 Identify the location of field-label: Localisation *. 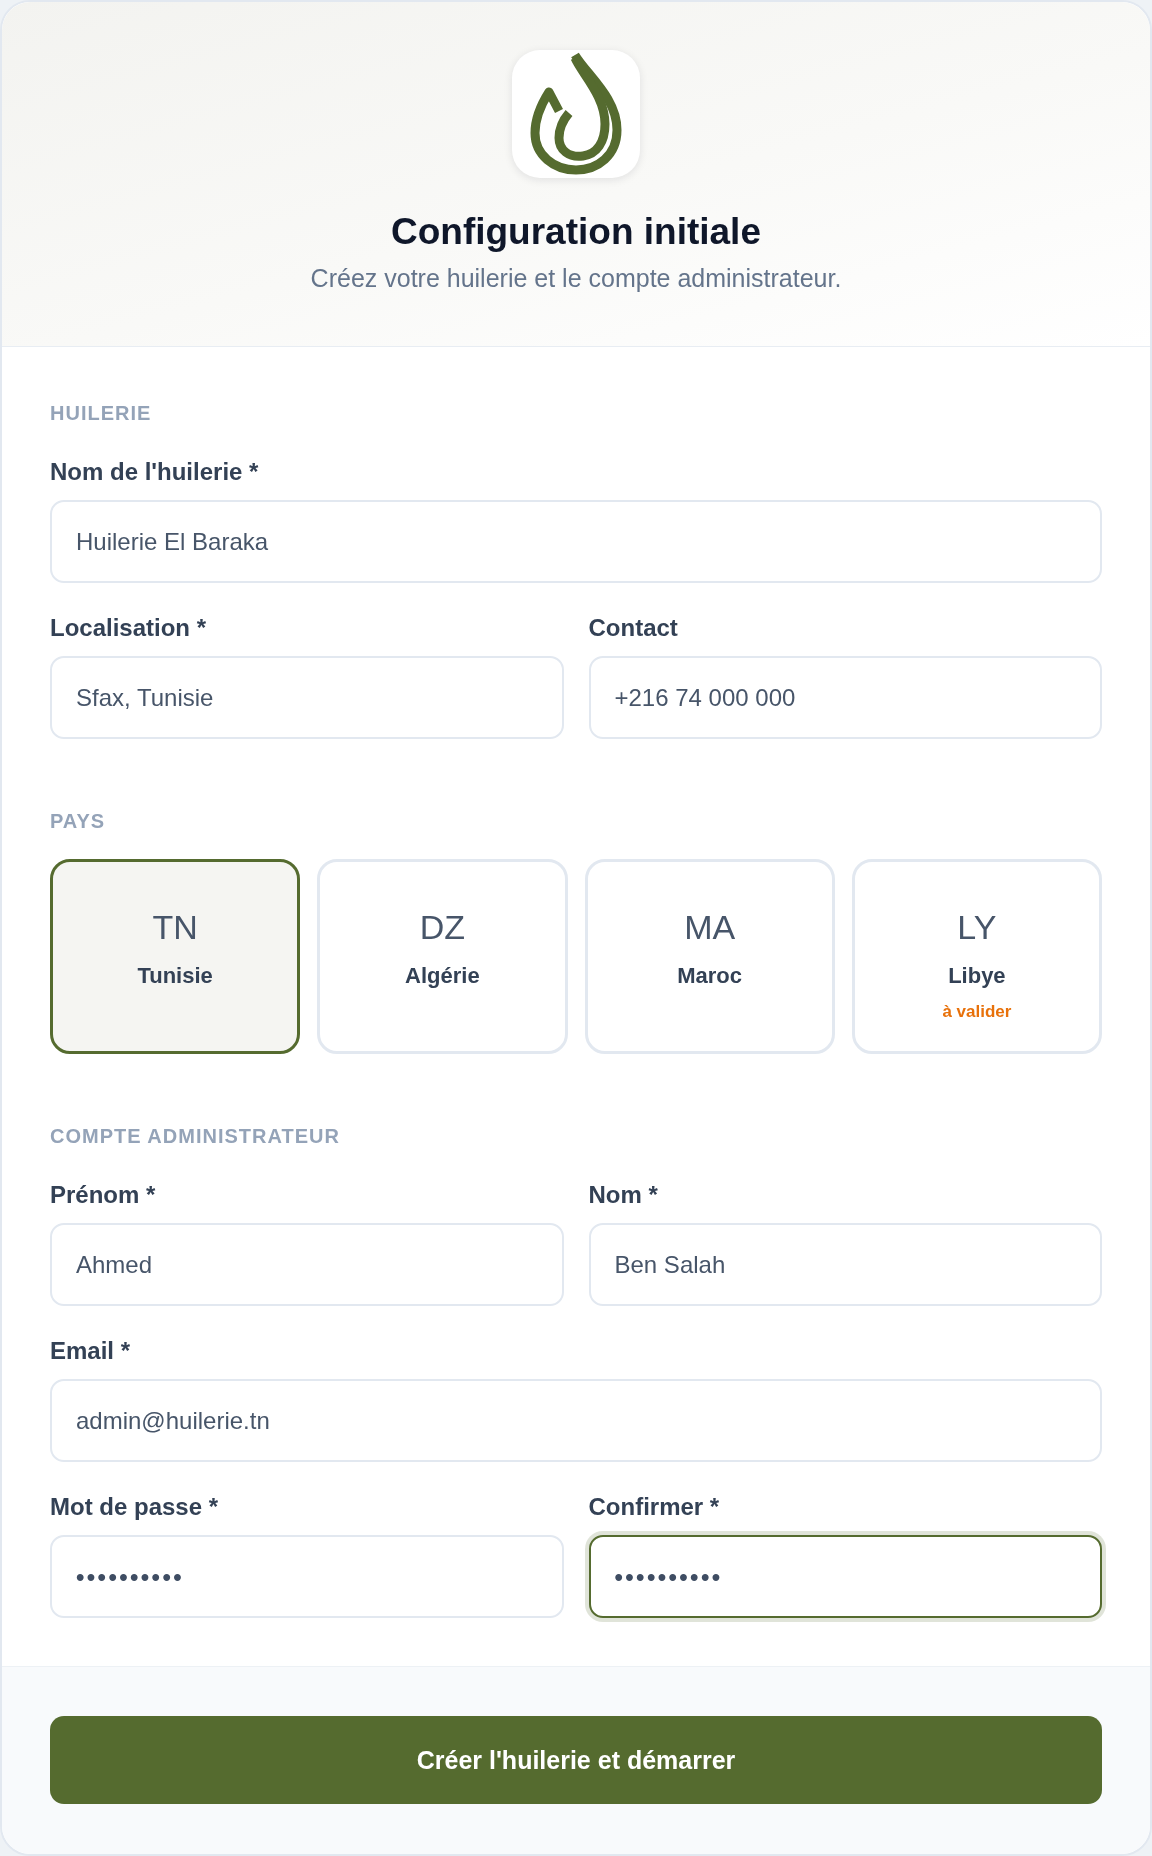
(129, 628).